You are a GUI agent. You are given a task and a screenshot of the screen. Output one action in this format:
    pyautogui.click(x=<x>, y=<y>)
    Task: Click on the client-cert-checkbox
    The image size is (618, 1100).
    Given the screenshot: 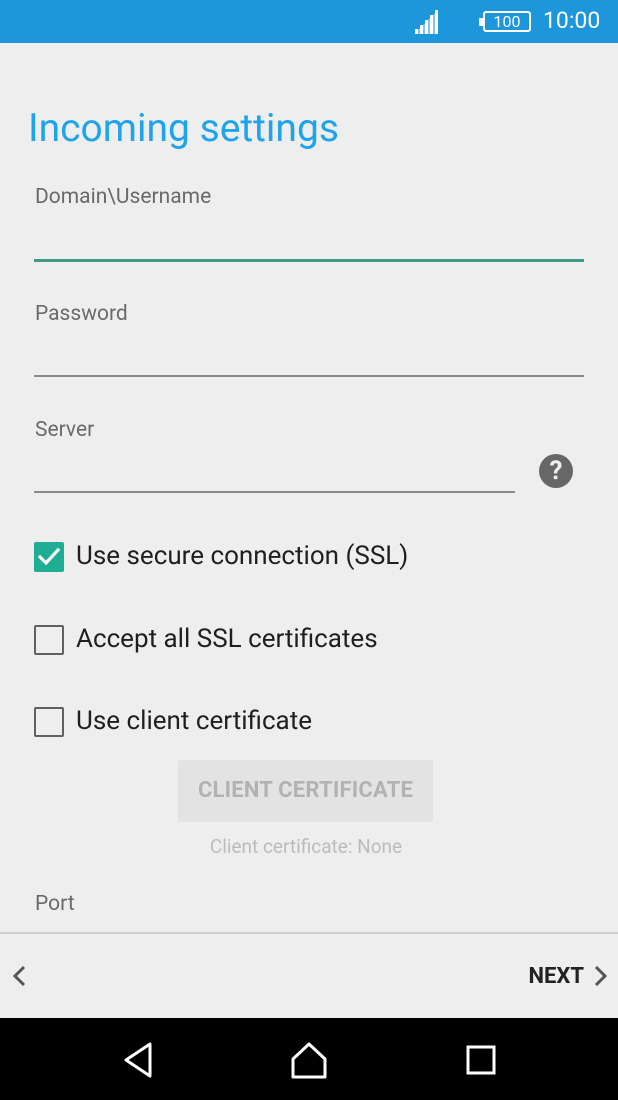 What is the action you would take?
    pyautogui.click(x=49, y=722)
    